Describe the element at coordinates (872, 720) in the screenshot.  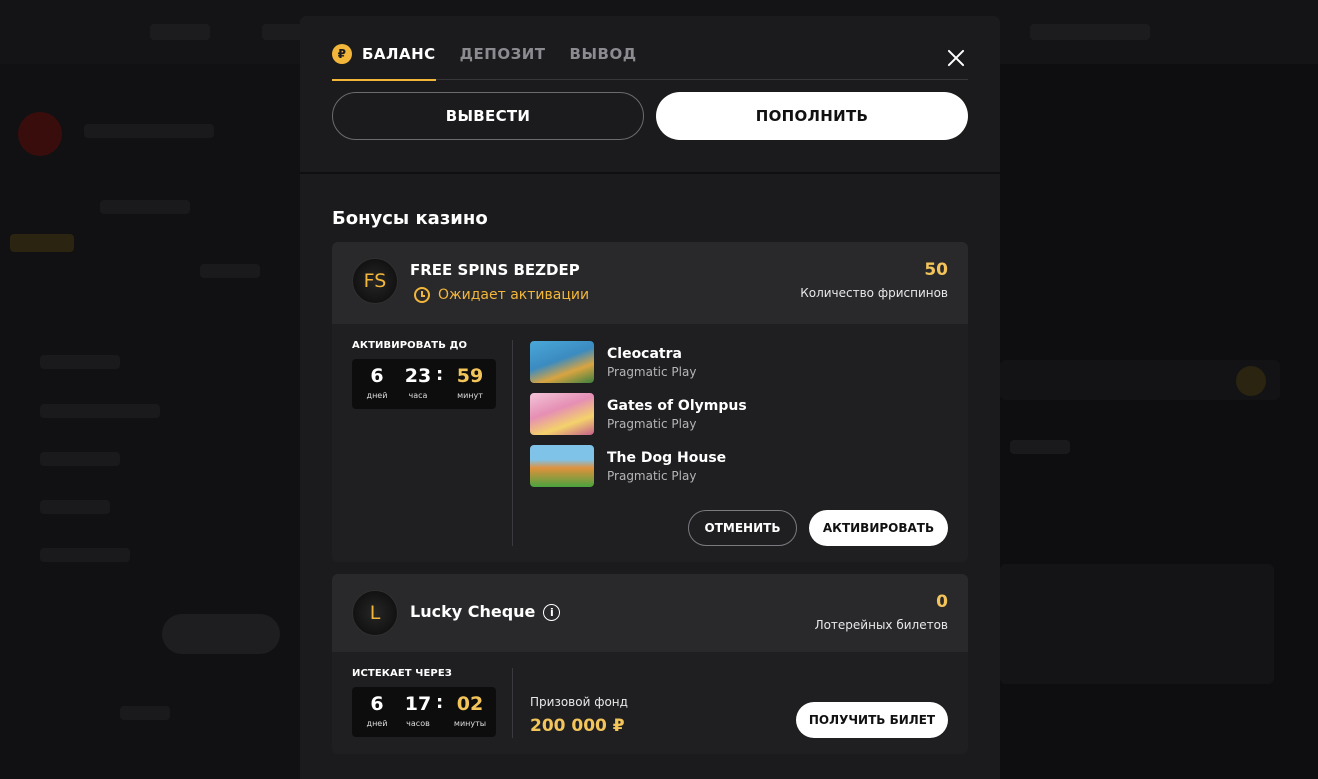
I see `get-ticket-button: ПОЛУЧИТЬ БИЛЕТ` at that location.